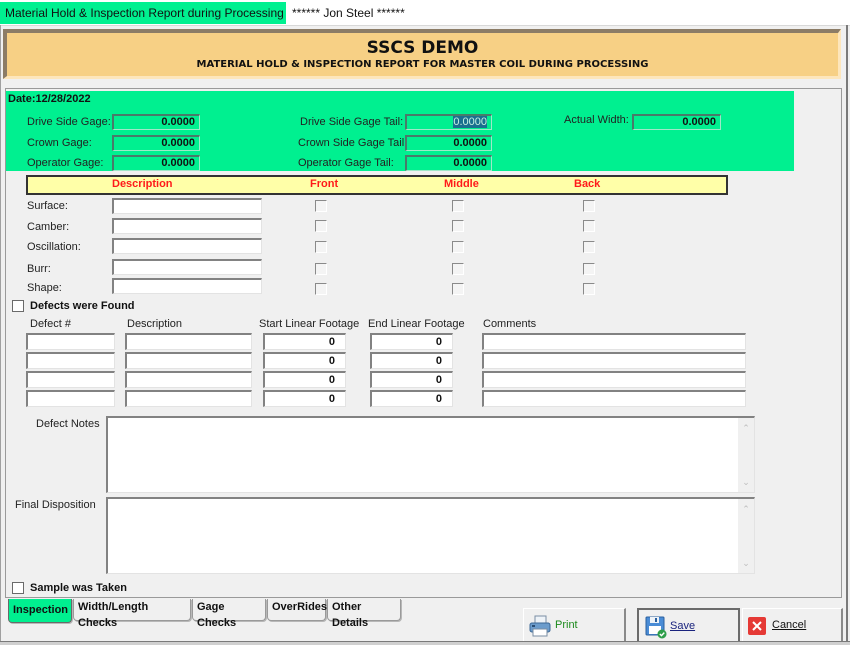 The width and height of the screenshot is (850, 645). What do you see at coordinates (54, 247) in the screenshot?
I see `row-label-oscillation: Oscillation:` at bounding box center [54, 247].